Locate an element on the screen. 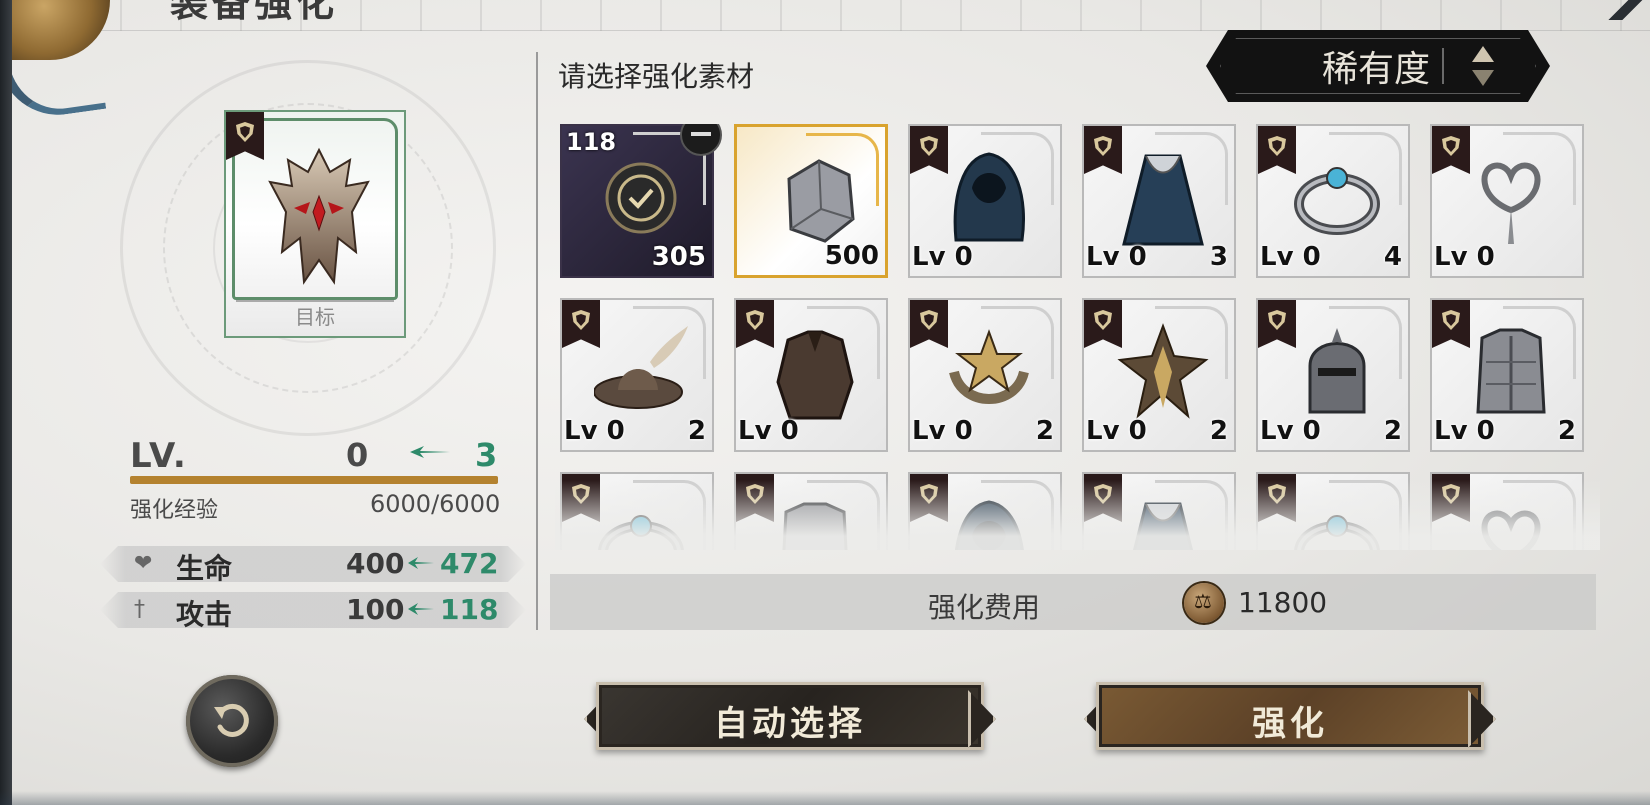  stat-to: 472 is located at coordinates (469, 563).